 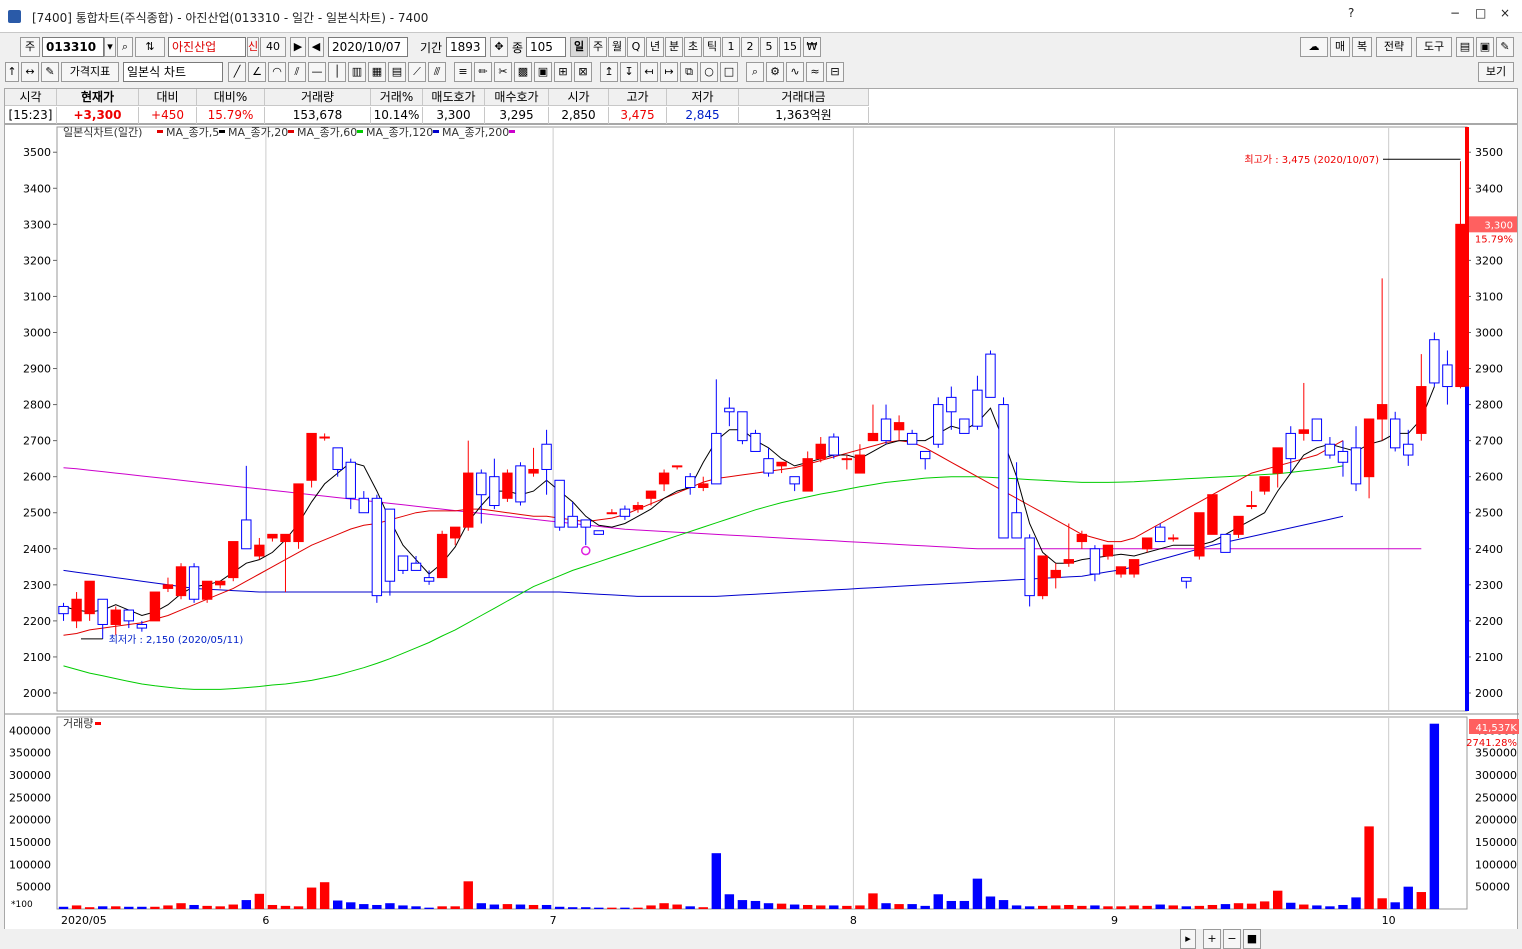 I want to click on minimize-icon: −, so click(x=1455, y=13).